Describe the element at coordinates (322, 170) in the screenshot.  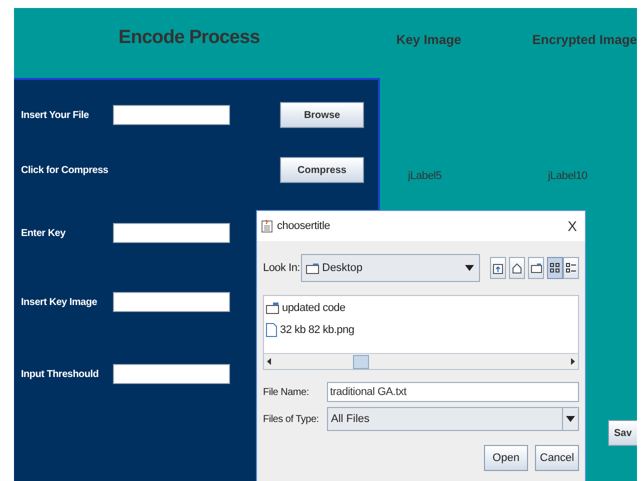
I see `action-button: Compress` at that location.